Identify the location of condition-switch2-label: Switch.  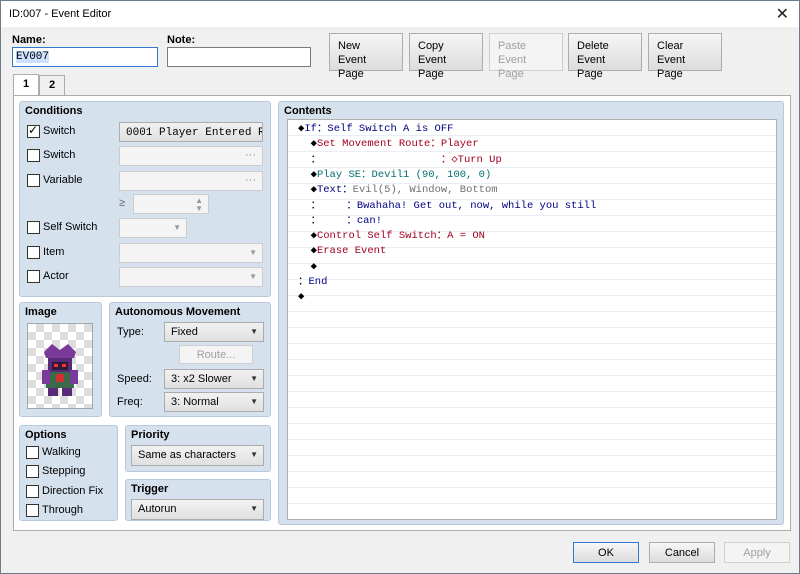
(59, 155).